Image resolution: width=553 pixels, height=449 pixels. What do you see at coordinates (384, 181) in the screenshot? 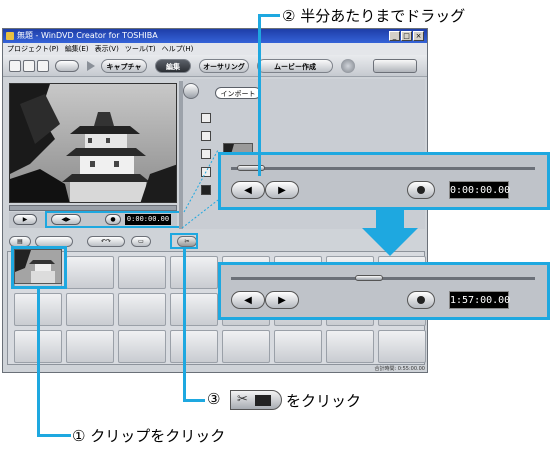
I see `zoom-panel-before: ◀ ▶ 0:00:00.00` at bounding box center [384, 181].